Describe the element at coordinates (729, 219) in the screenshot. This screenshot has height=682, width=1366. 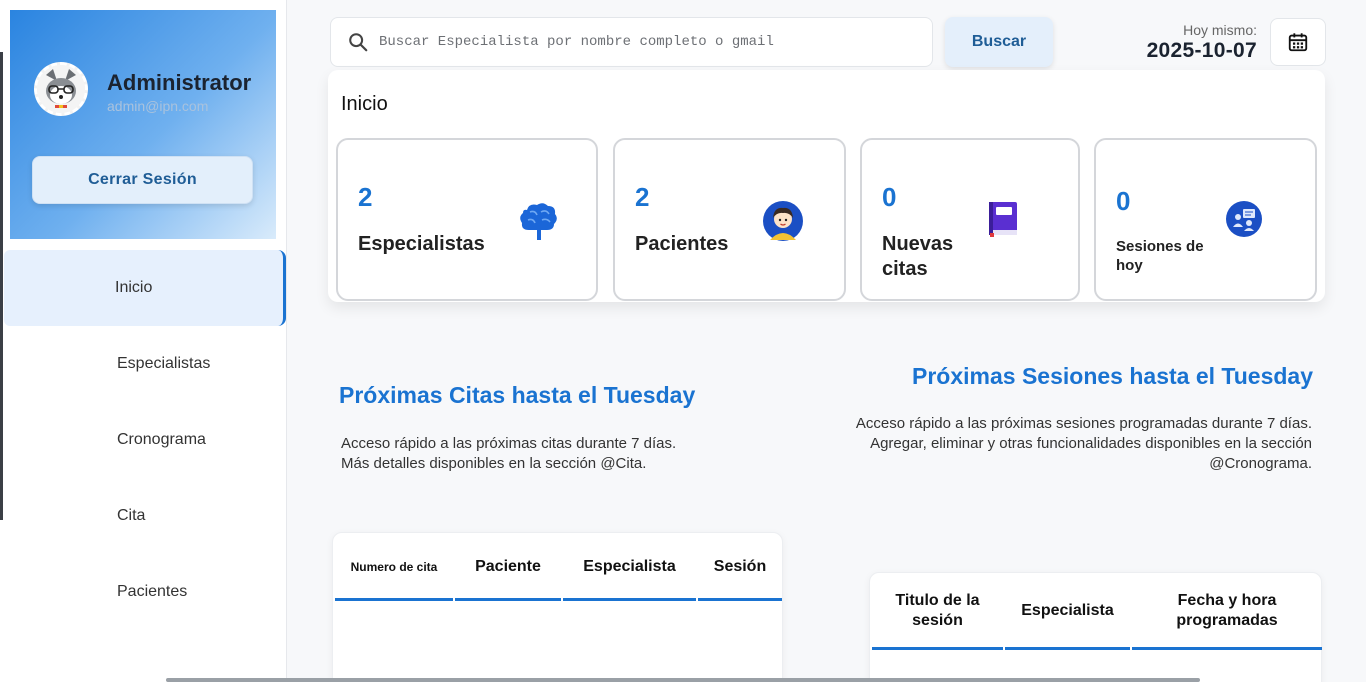
I see `stat-card-pacientes: 2 Pacientes` at that location.